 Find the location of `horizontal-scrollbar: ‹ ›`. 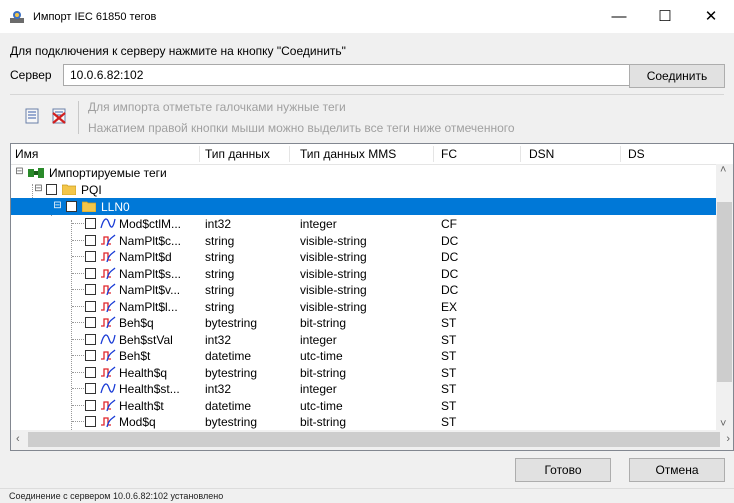

horizontal-scrollbar: ‹ › is located at coordinates (372, 440).